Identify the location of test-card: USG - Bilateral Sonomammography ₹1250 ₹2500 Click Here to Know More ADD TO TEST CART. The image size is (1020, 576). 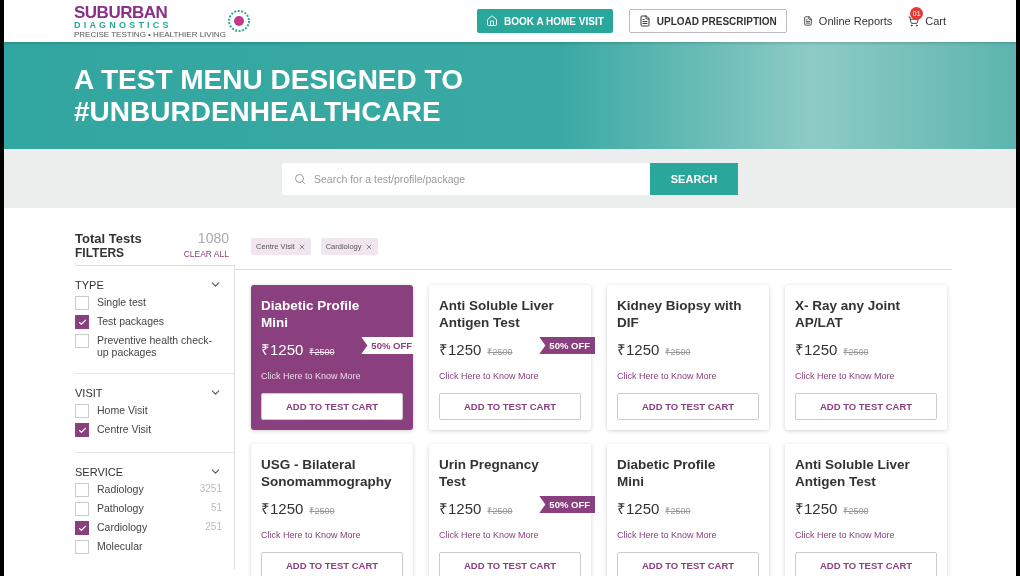
(332, 510).